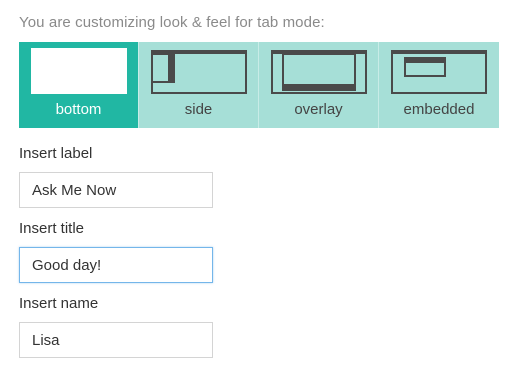 This screenshot has height=371, width=515. I want to click on insert-label-title: Insert label, so click(56, 153).